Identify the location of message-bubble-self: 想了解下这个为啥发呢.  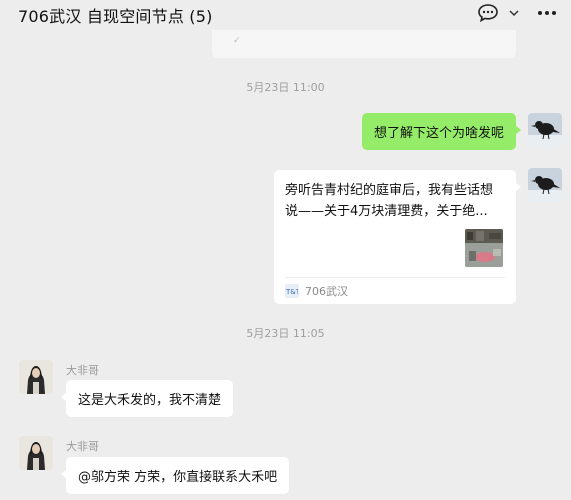
(441, 131).